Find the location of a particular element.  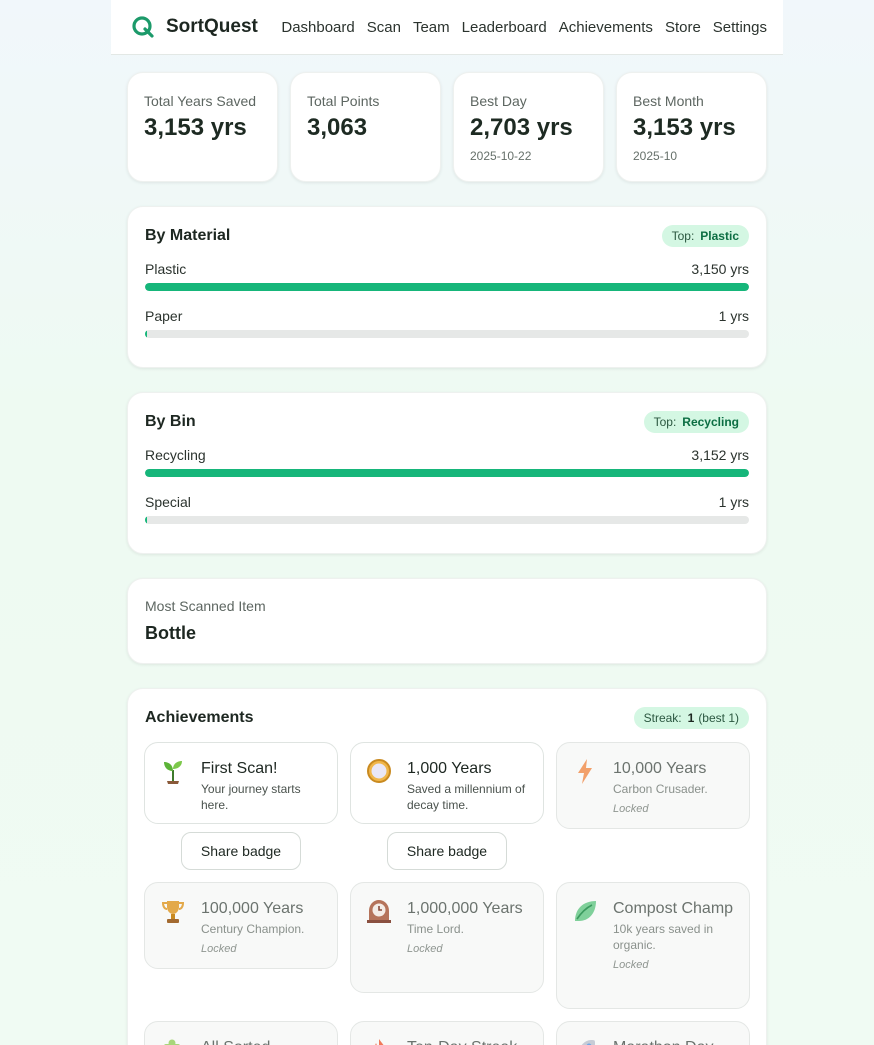

row-value: 3,150 yrs is located at coordinates (720, 269).